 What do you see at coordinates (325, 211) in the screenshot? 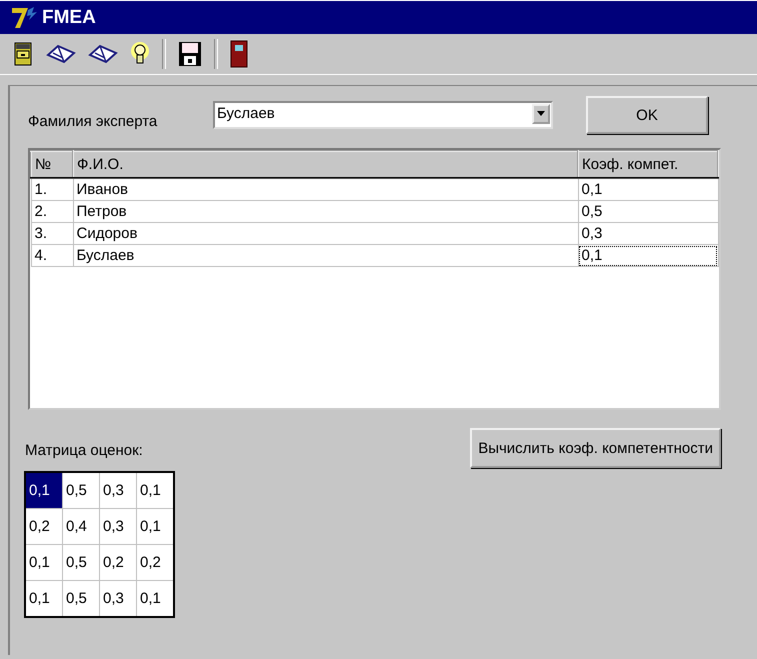
I see `table-cell: Петров` at bounding box center [325, 211].